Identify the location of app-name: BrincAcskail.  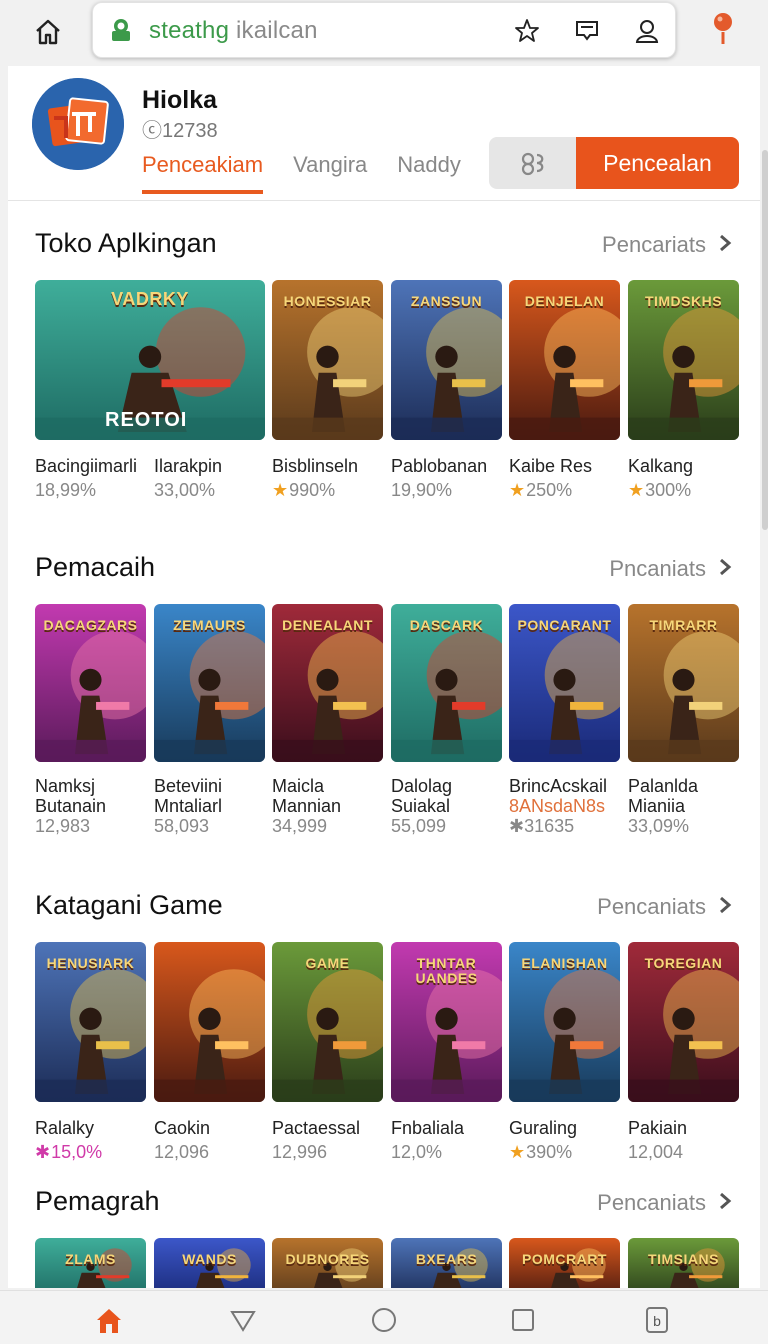
(558, 786).